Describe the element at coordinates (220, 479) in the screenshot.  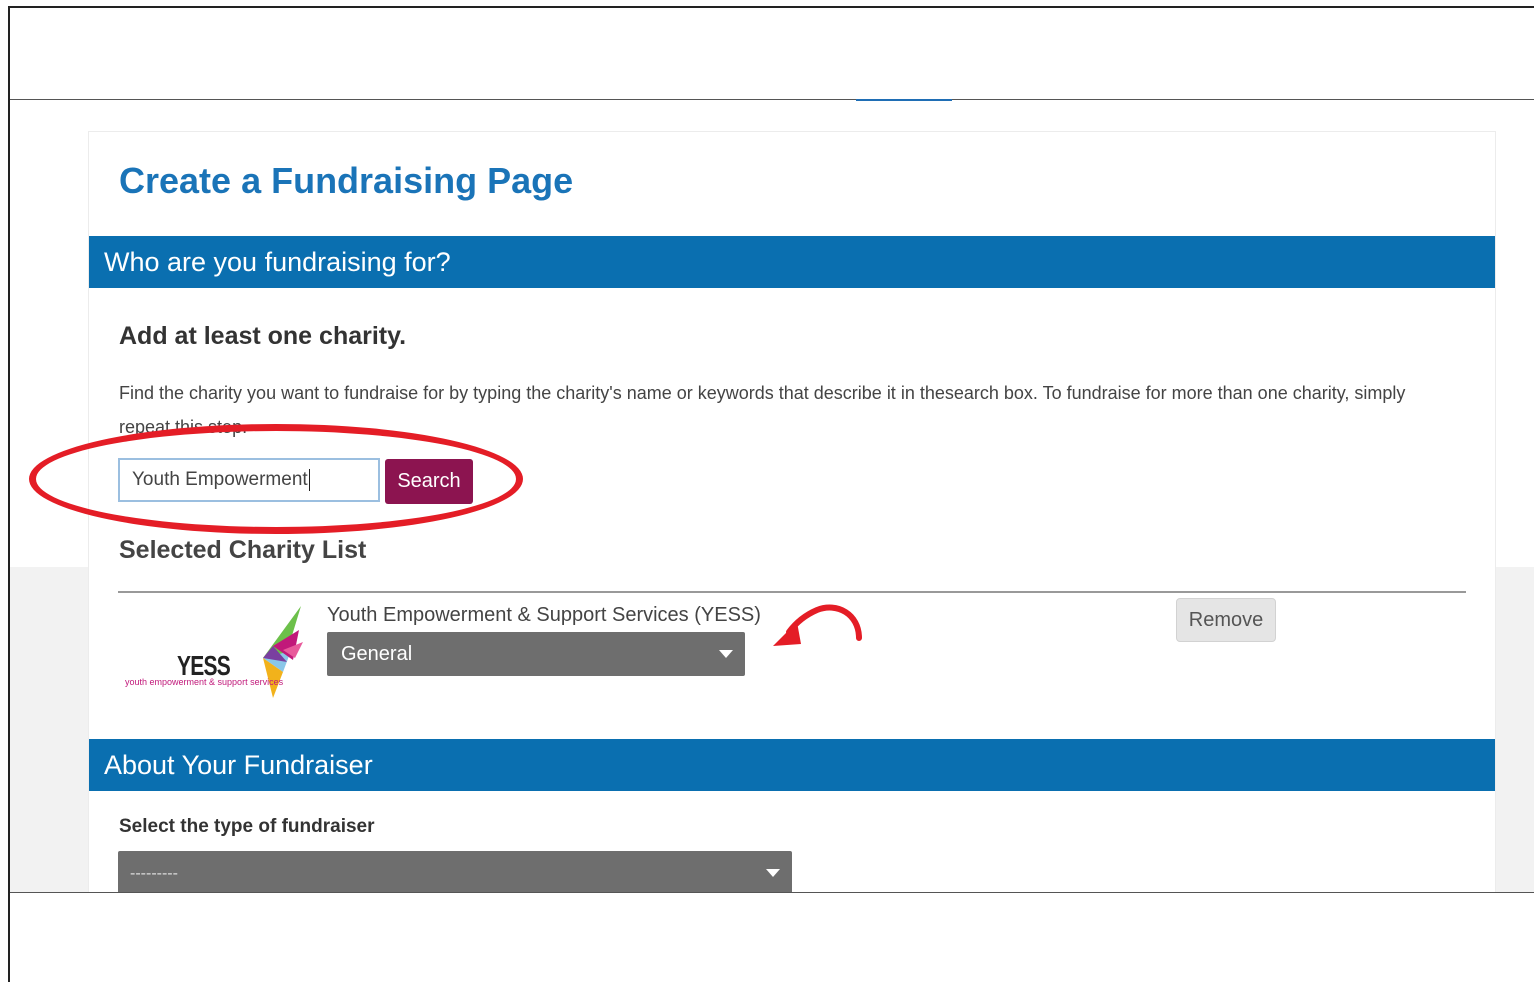
I see `search-input-value: Youth Empowerment` at that location.